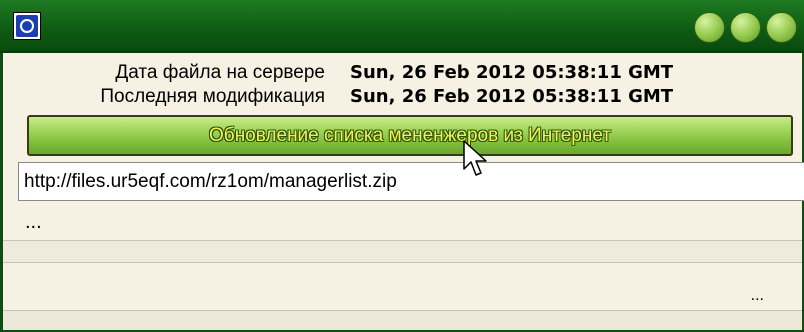 Image resolution: width=804 pixels, height=332 pixels. Describe the element at coordinates (220, 72) in the screenshot. I see `server-date-label: Дата файла на сервере` at that location.